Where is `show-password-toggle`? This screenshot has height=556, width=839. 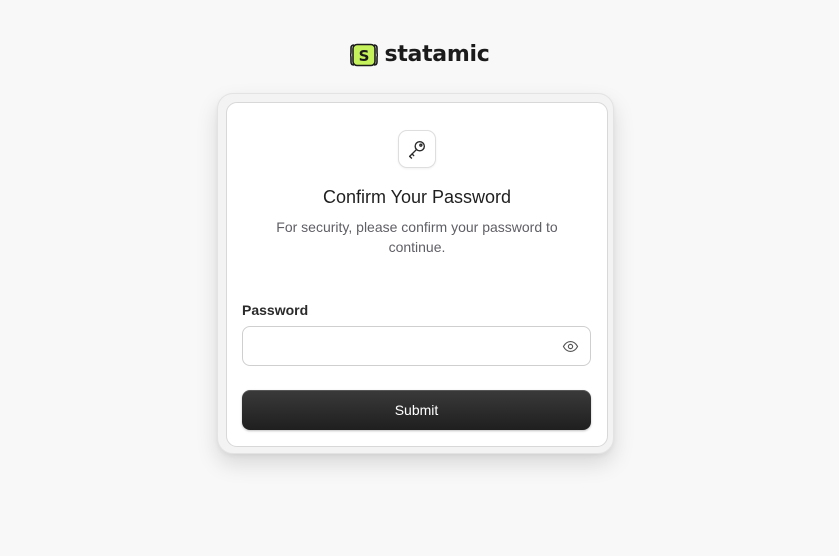
show-password-toggle is located at coordinates (570, 346).